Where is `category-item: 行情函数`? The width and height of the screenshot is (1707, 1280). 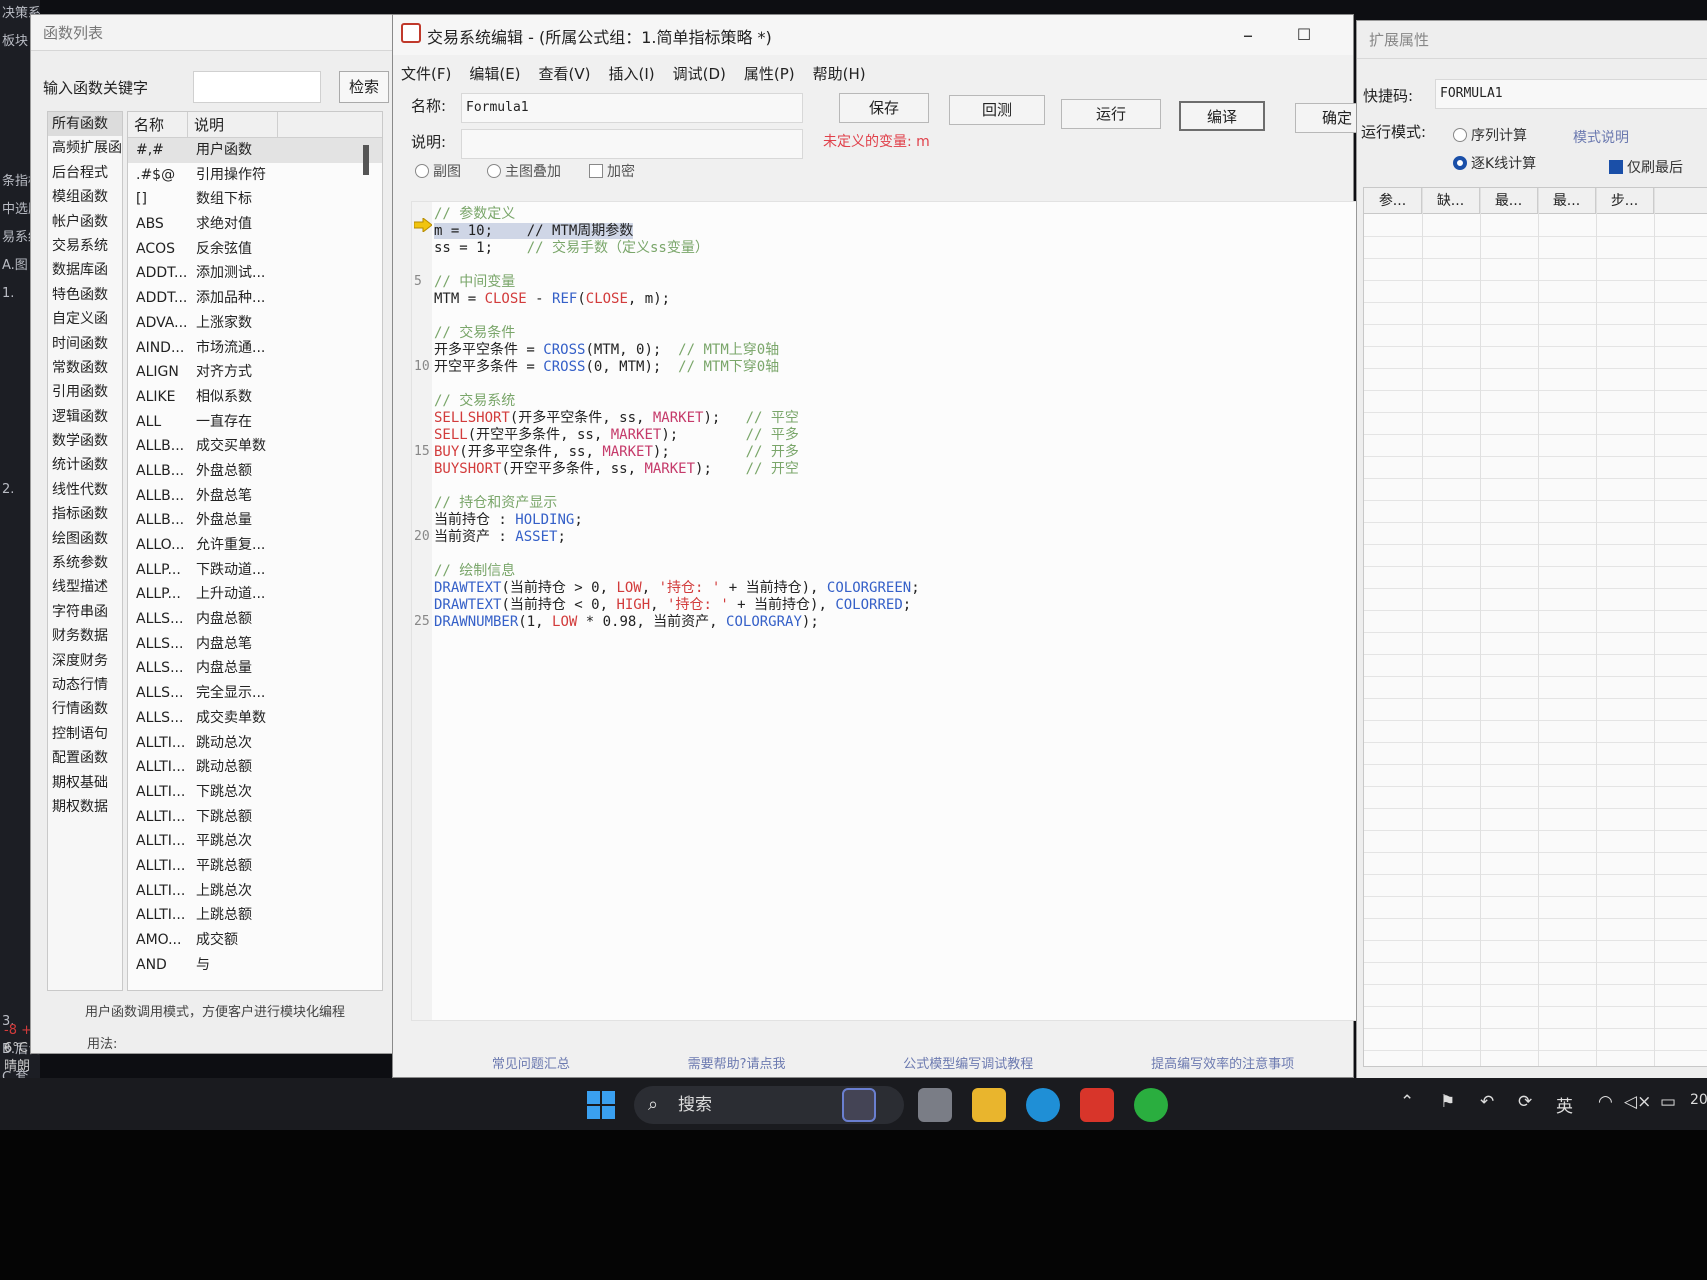 category-item: 行情函数 is located at coordinates (85, 709).